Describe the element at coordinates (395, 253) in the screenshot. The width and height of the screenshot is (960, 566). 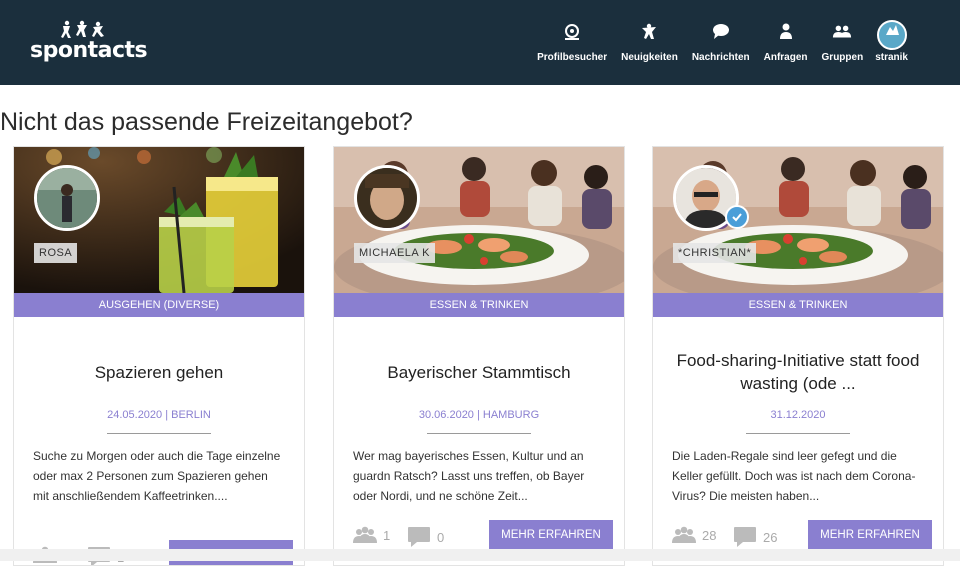
I see `organizer-name: MICHAELA K` at that location.